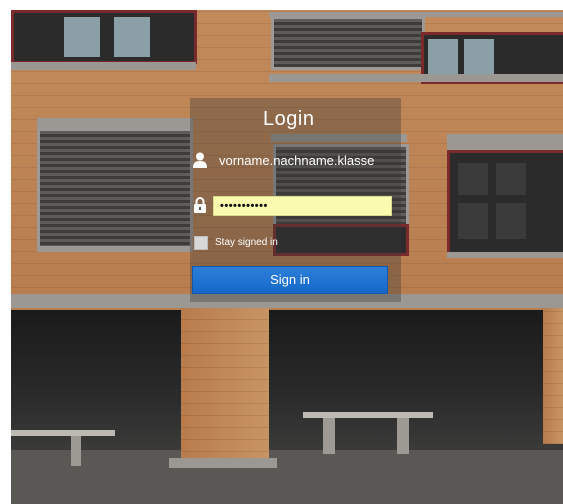 The width and height of the screenshot is (563, 504). Describe the element at coordinates (200, 160) in the screenshot. I see `user-icon` at that location.